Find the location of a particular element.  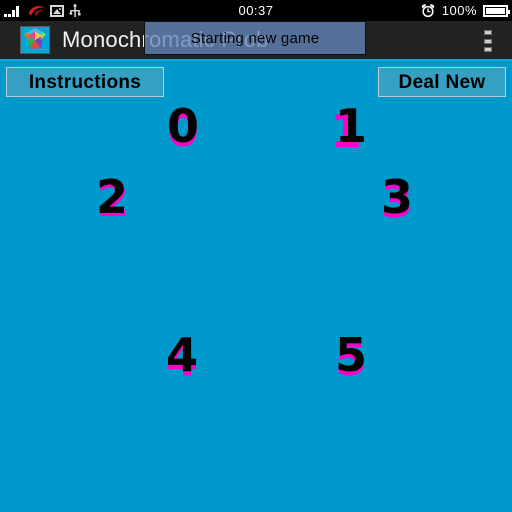

number-card: 11 is located at coordinates (351, 128).